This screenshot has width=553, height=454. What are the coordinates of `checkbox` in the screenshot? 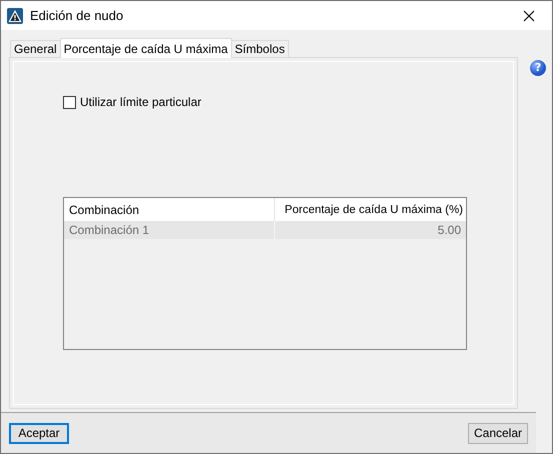 It's located at (69, 102).